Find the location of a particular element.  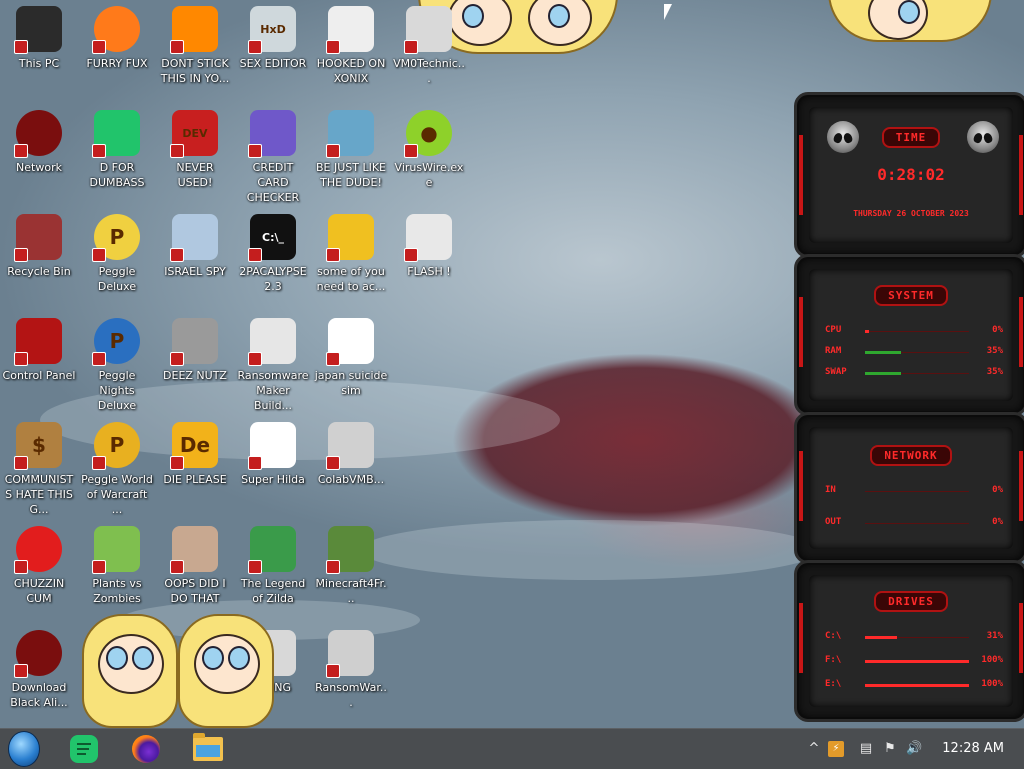

widget-row-key: E:\ is located at coordinates (833, 684).